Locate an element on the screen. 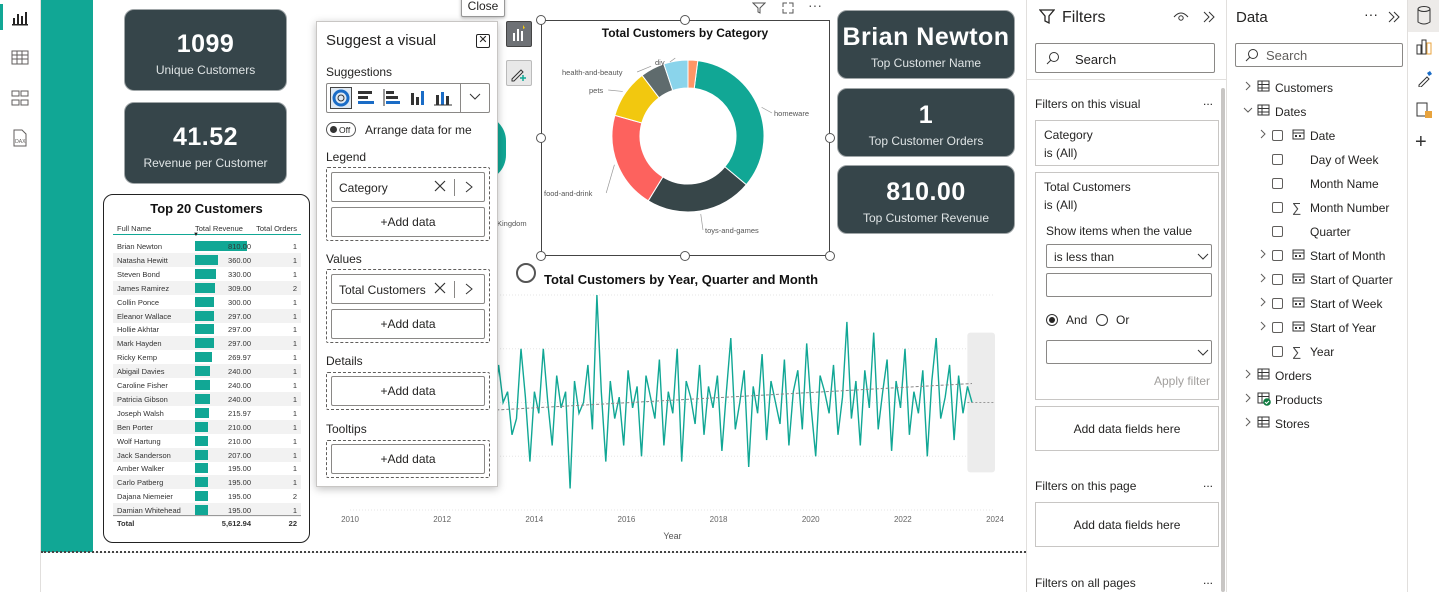 Image resolution: width=1439 pixels, height=592 pixels. resize-handle-r is located at coordinates (830, 138).